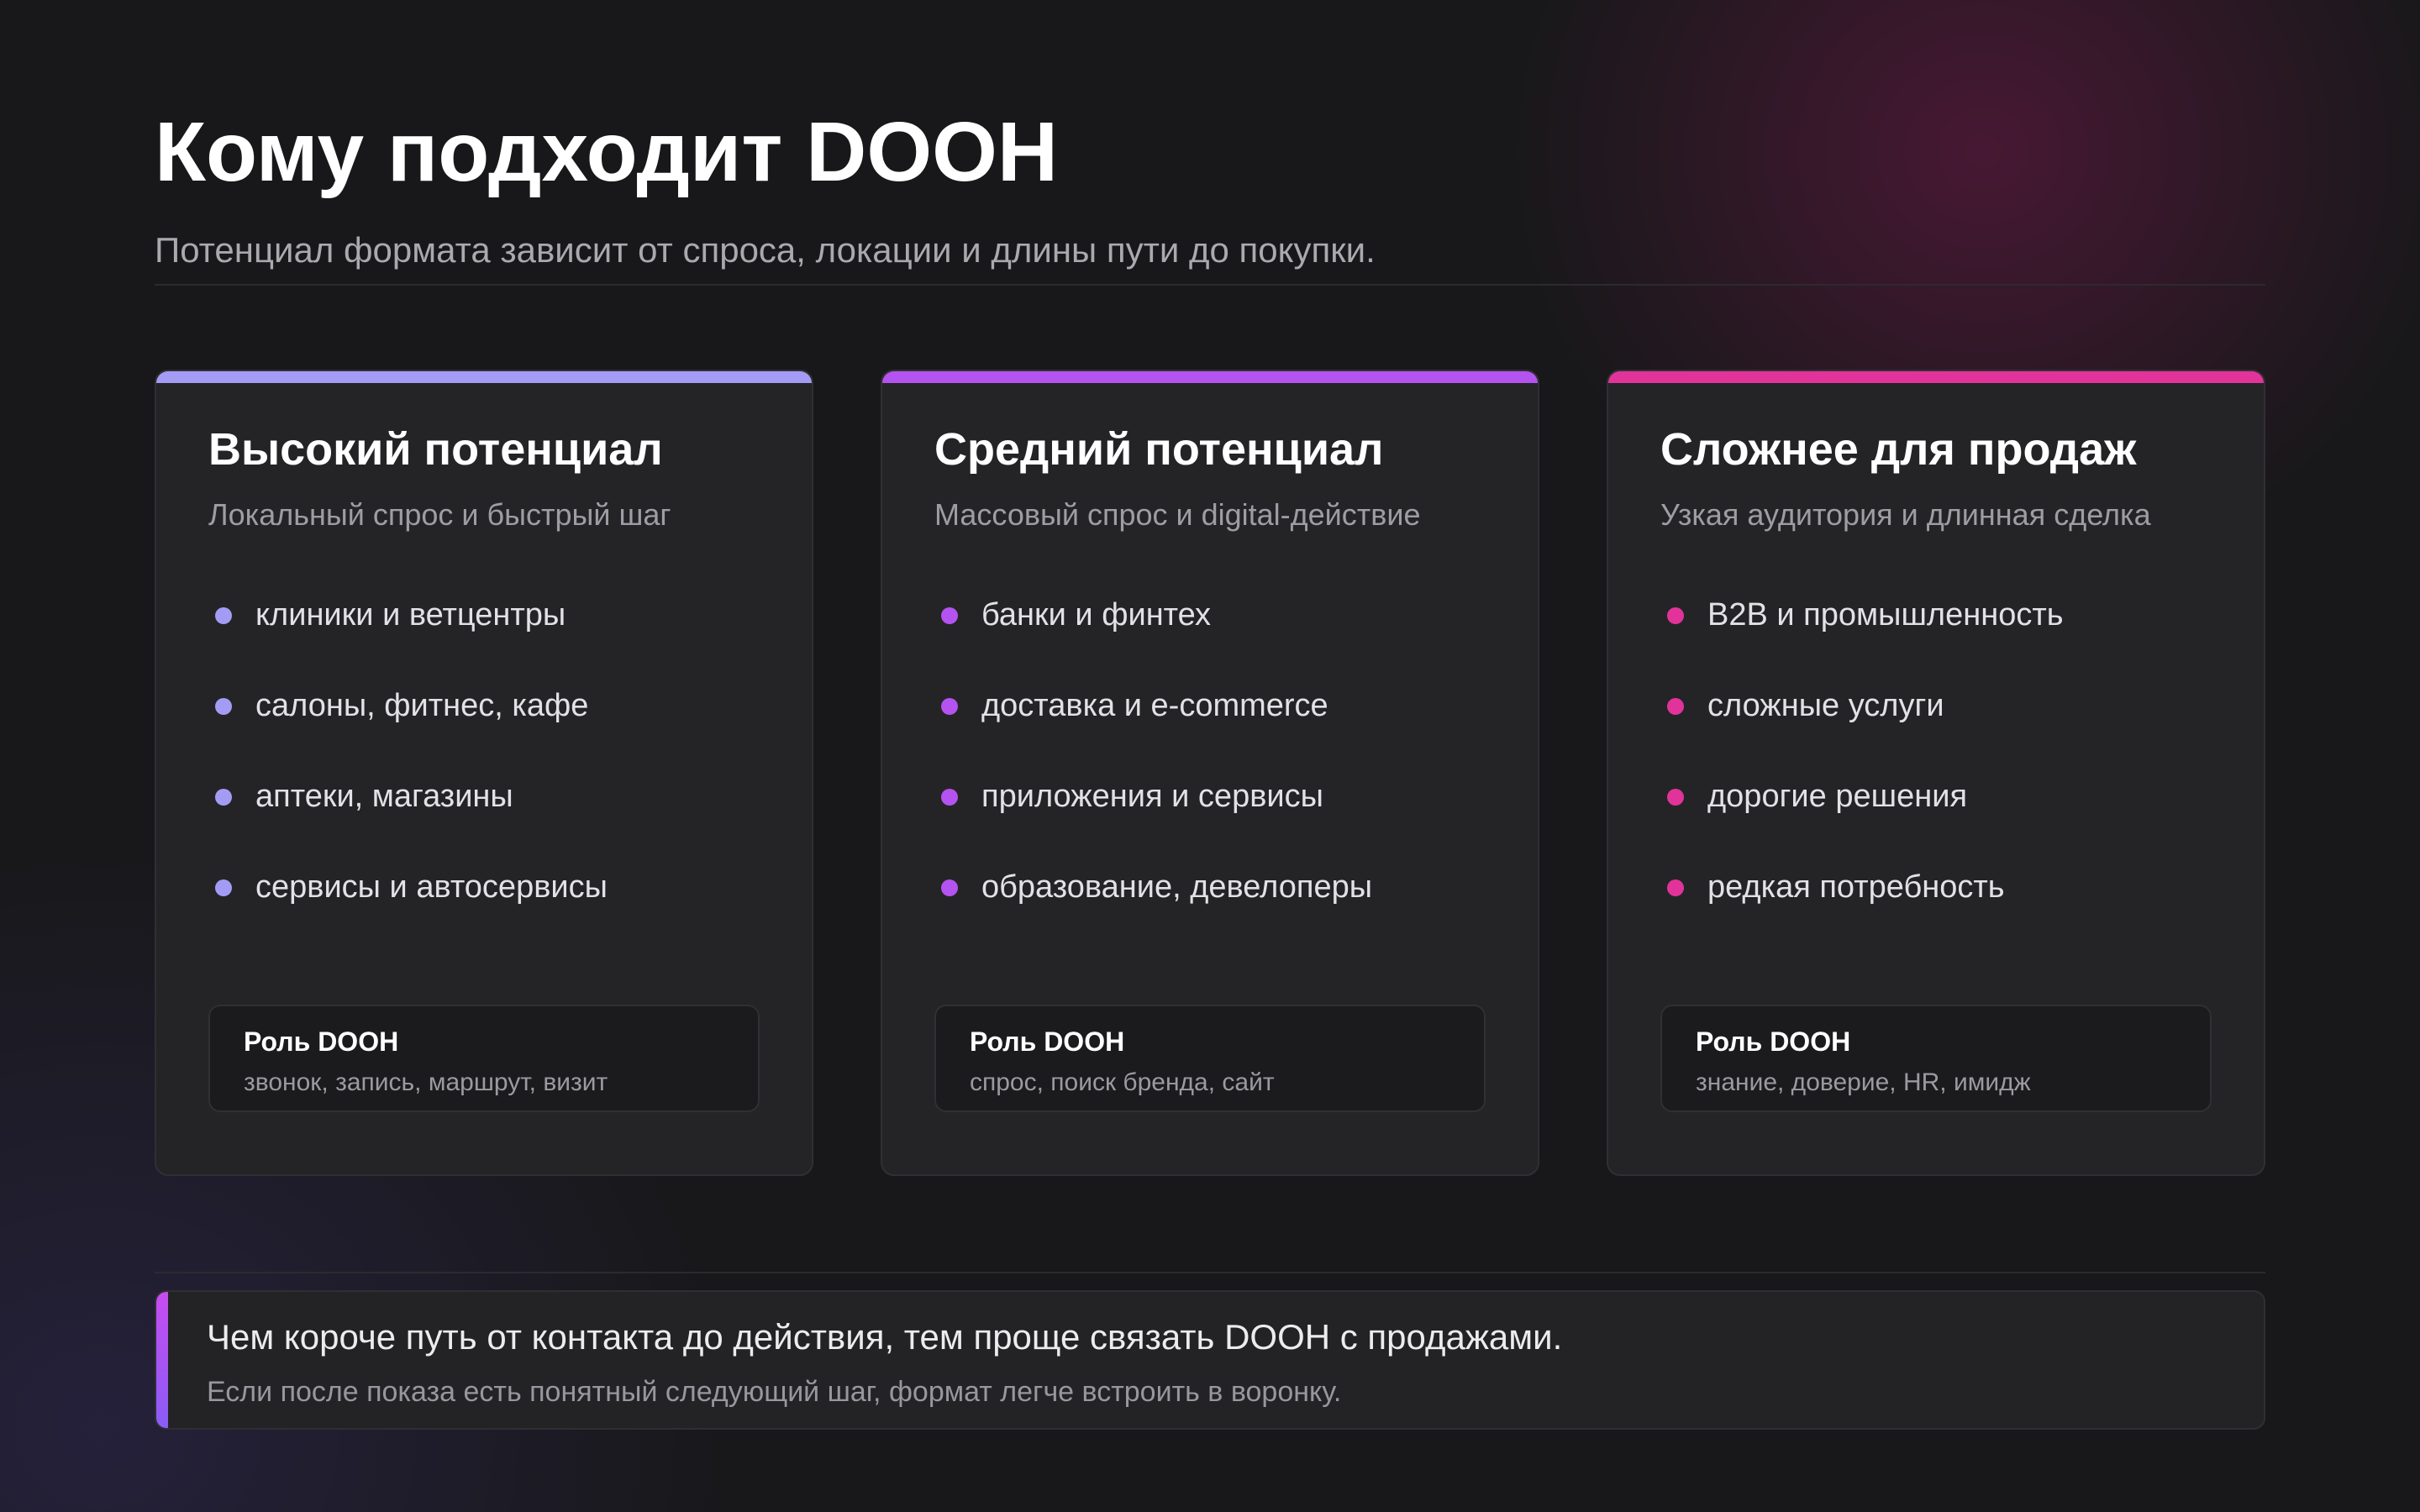 The image size is (2420, 1512). Describe the element at coordinates (1862, 730) in the screenshot. I see `list-item: сложные услуги` at that location.